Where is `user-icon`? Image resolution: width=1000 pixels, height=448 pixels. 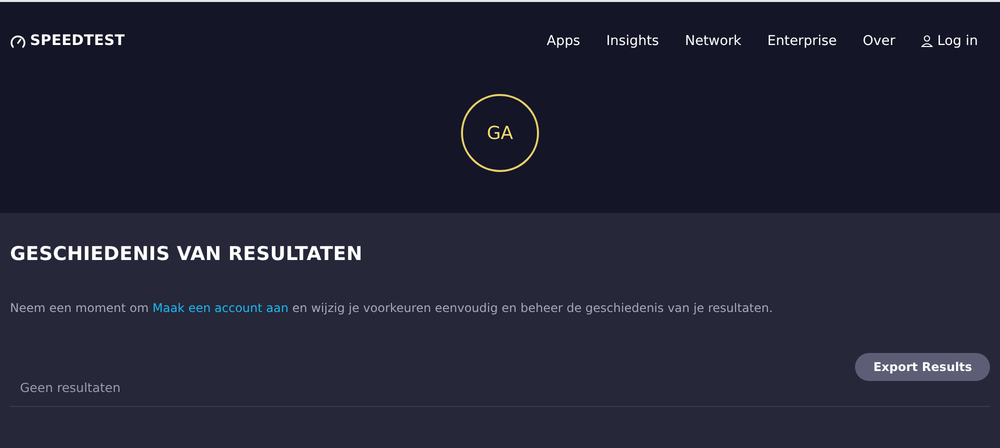 user-icon is located at coordinates (927, 41).